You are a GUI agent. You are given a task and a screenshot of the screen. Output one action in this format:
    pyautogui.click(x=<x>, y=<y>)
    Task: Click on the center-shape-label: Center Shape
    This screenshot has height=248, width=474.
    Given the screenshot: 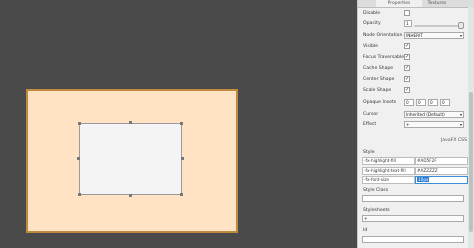 What is the action you would take?
    pyautogui.click(x=379, y=79)
    